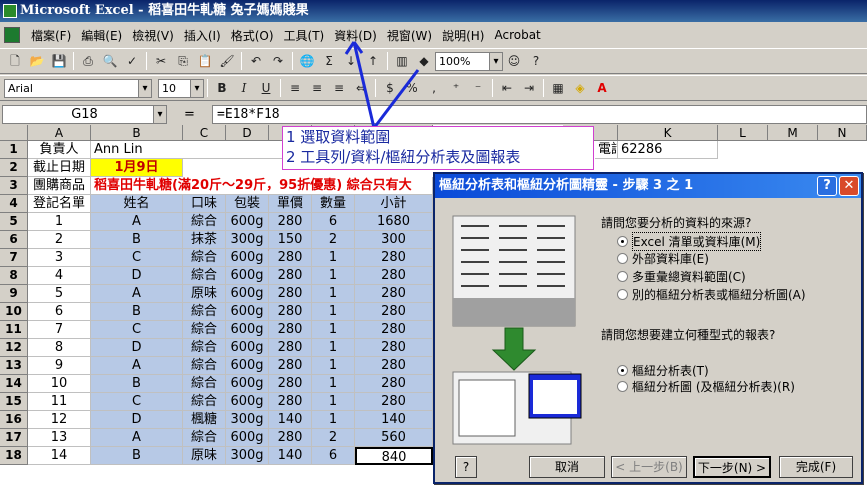 This screenshot has height=493, width=867. Describe the element at coordinates (137, 168) in the screenshot. I see `cell-b2: 1月9日` at that location.